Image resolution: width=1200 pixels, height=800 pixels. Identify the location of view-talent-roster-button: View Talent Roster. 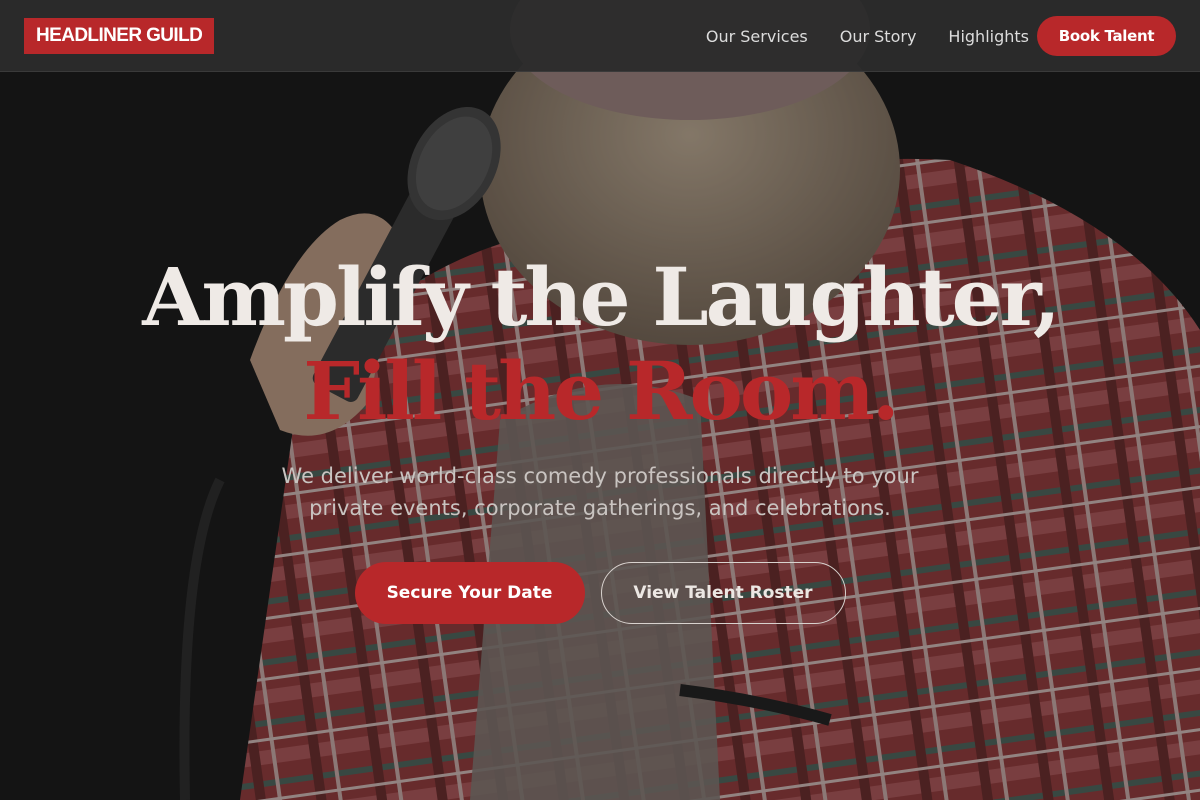
(723, 593).